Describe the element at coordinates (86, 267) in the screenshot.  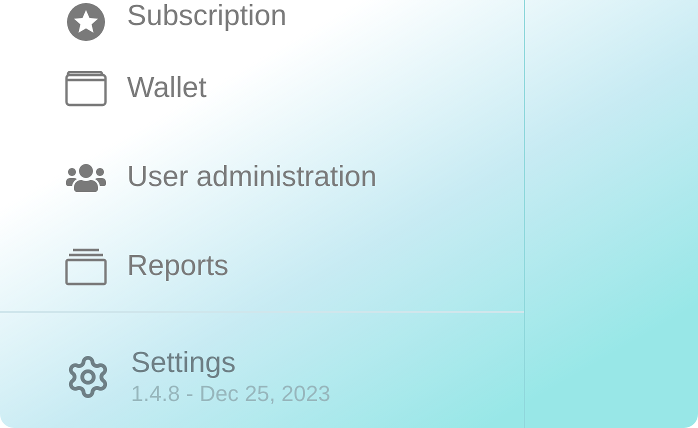
I see `stack-icon` at that location.